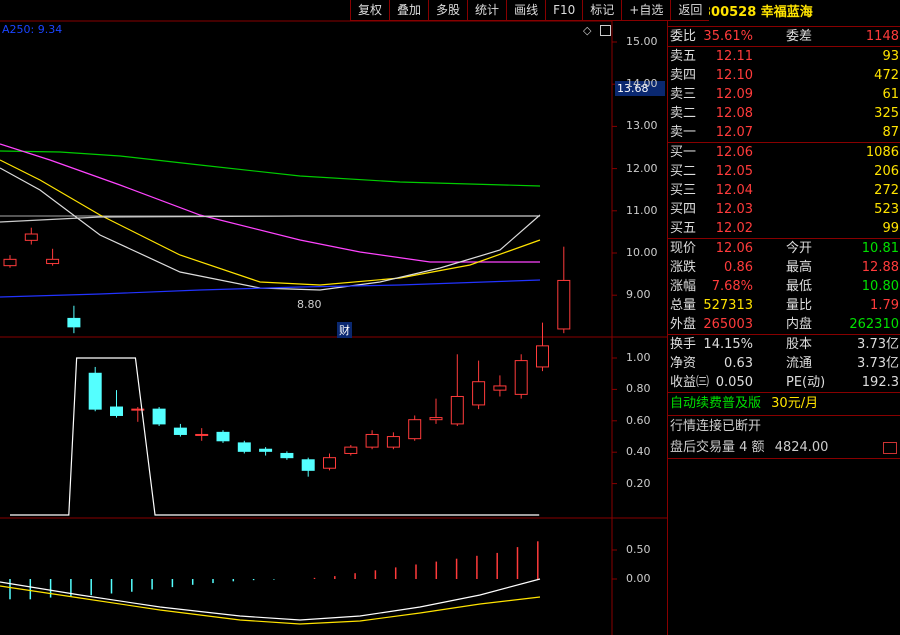 The image size is (900, 635). I want to click on low-price-marker: 8.80, so click(309, 304).